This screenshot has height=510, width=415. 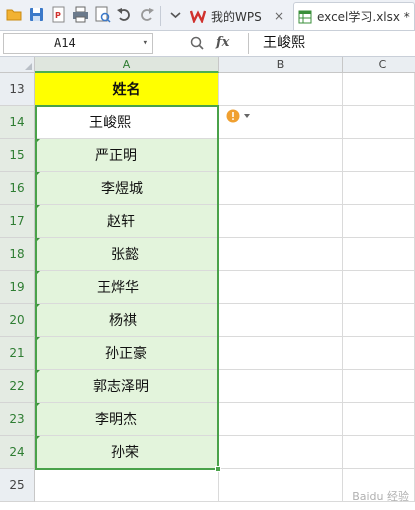 I want to click on tab-excel-file: excel学习.xlsx *, so click(x=354, y=16).